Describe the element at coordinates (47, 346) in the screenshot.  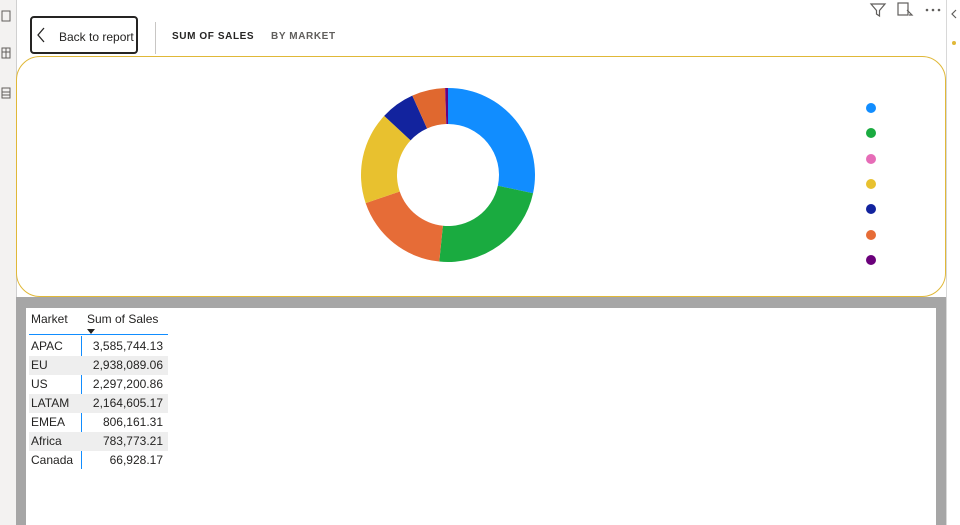
I see `market-cell: APAC` at that location.